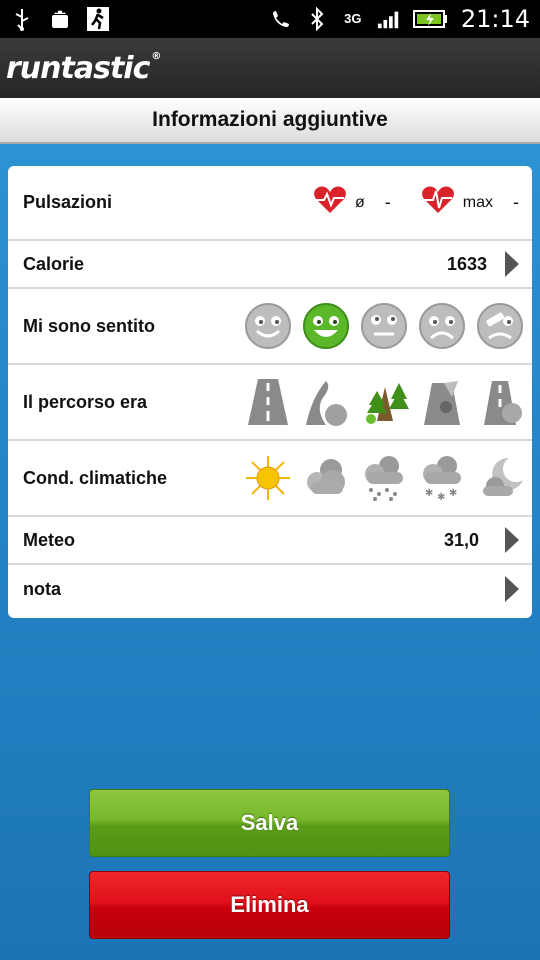  I want to click on pulse-max: max -, so click(470, 202).